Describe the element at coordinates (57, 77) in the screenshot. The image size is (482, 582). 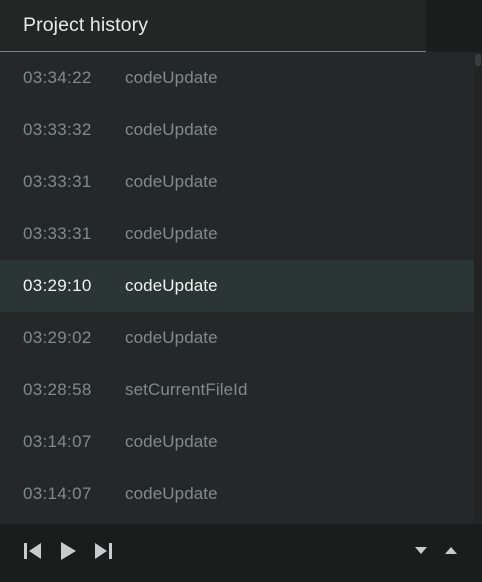
I see `history-time: 03:34:22` at that location.